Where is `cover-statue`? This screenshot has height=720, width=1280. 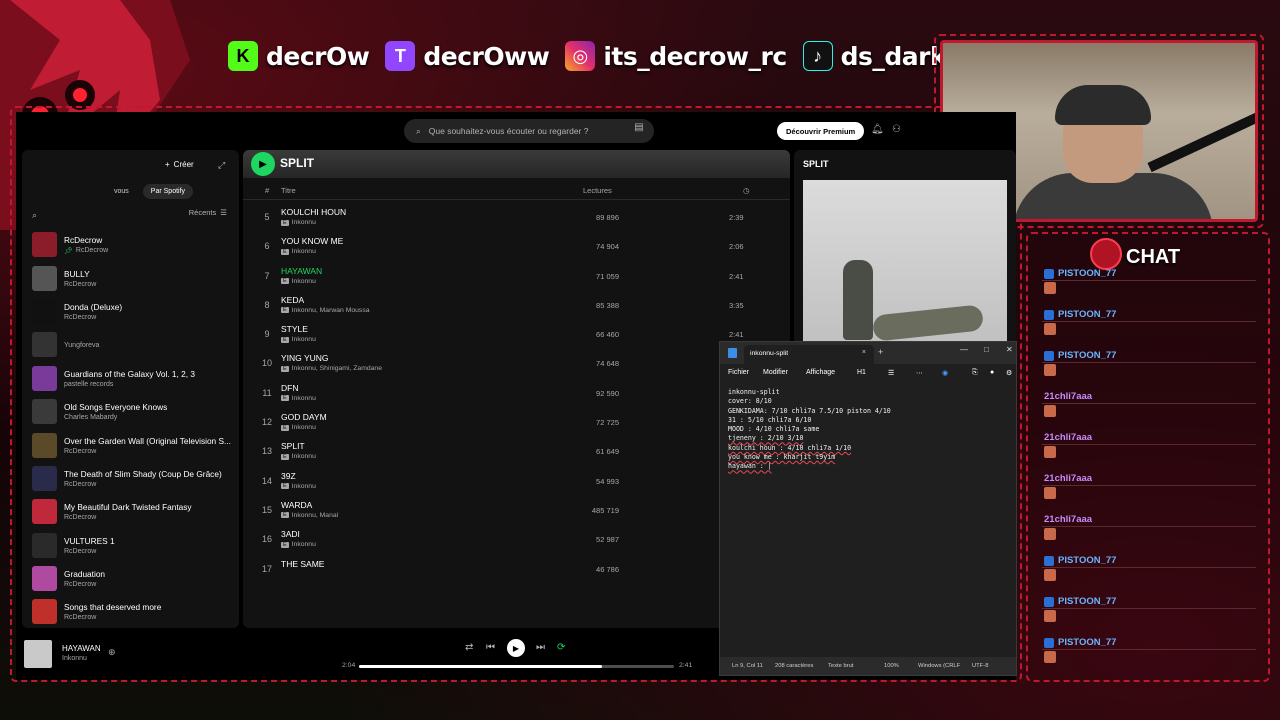
cover-statue is located at coordinates (858, 300).